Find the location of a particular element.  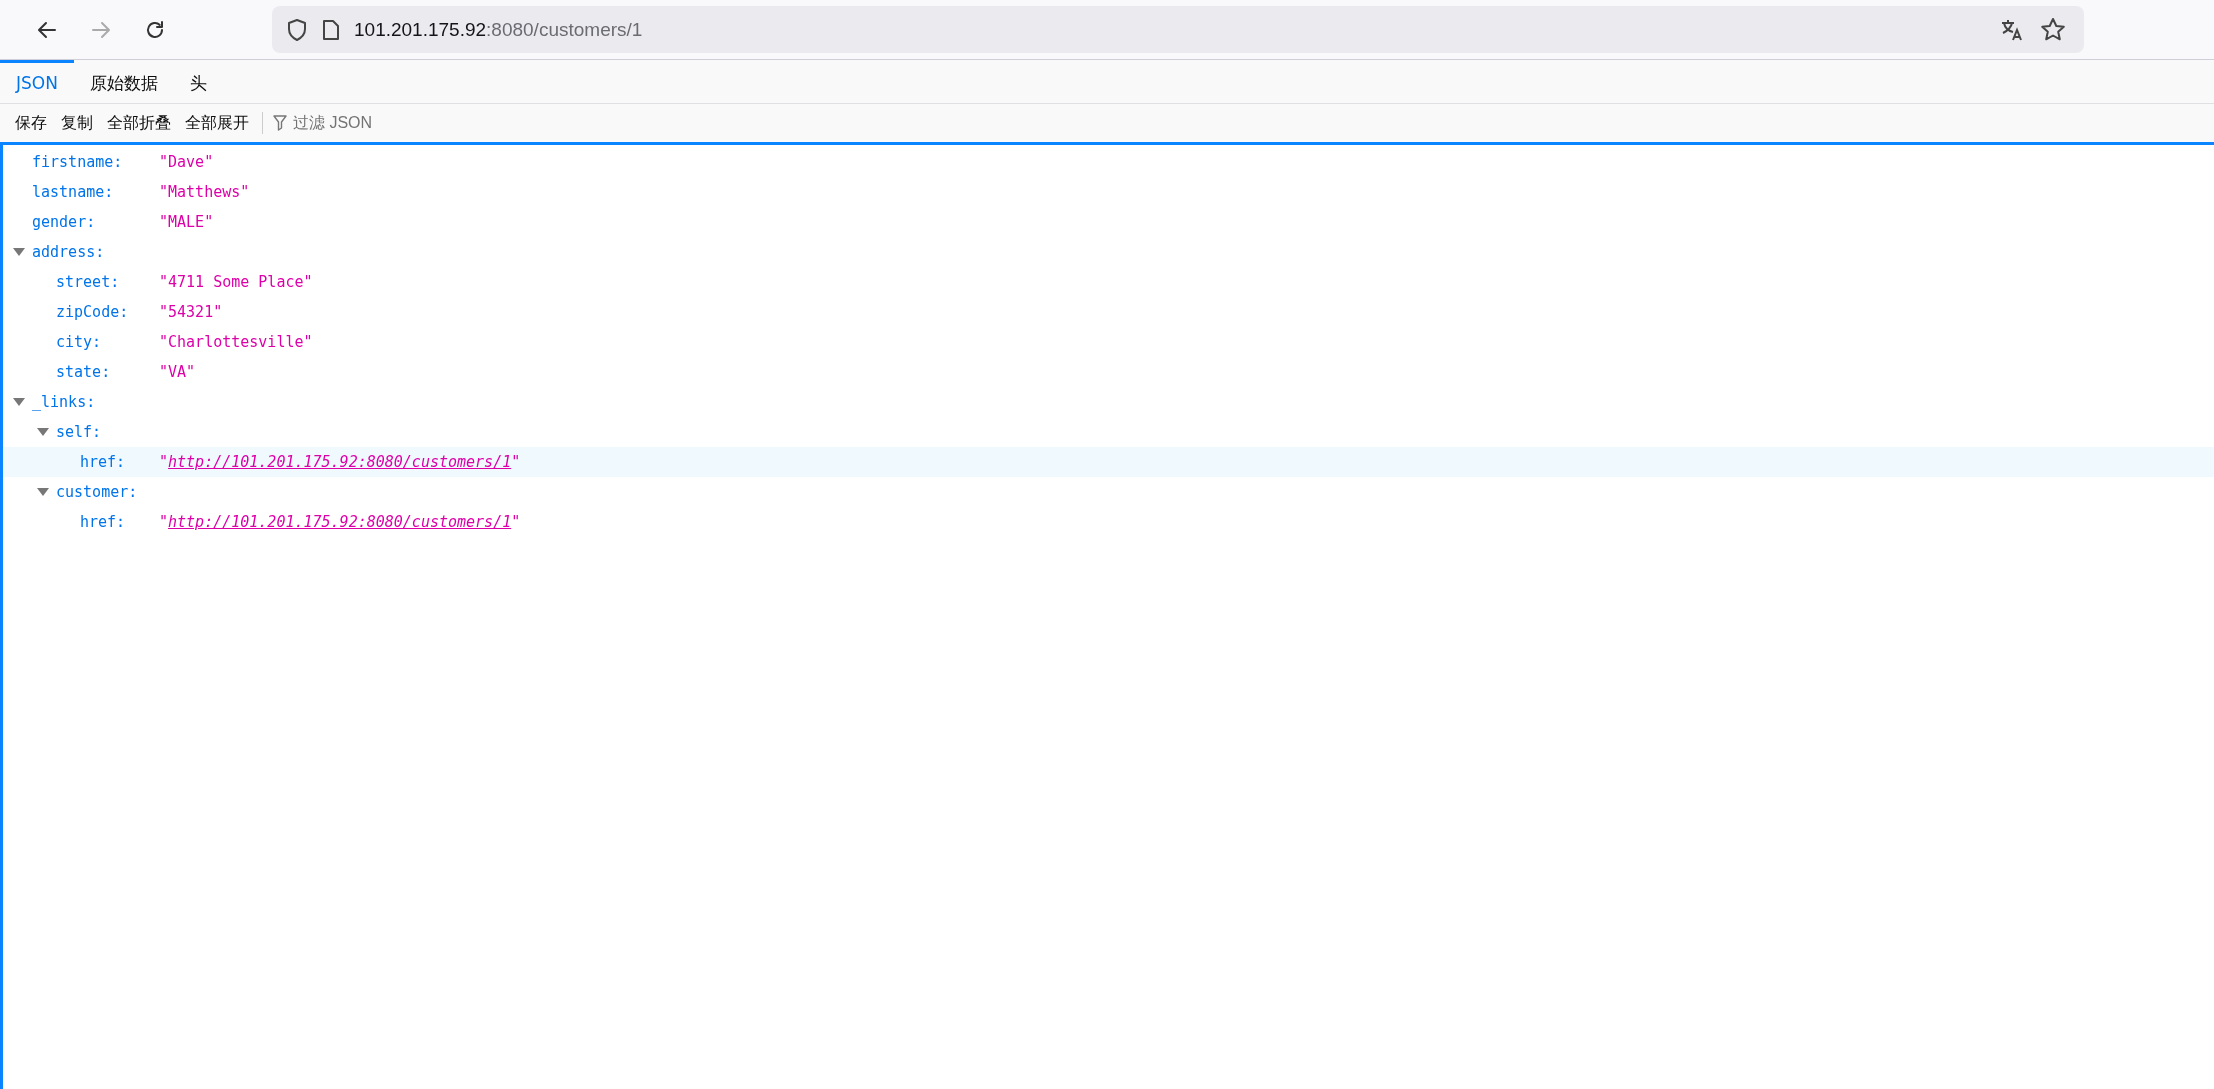

json-key: lastname: is located at coordinates (73, 192).